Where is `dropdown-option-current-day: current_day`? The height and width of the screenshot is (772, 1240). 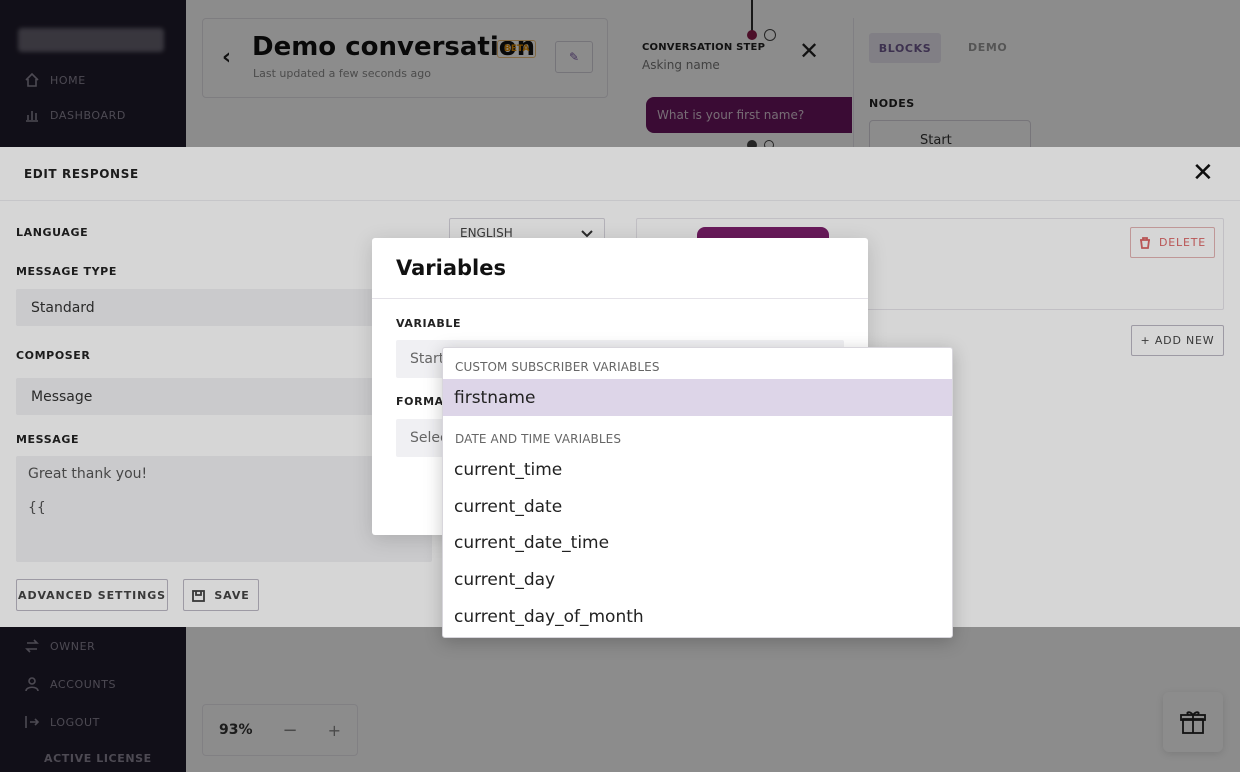
dropdown-option-current-day: current_day is located at coordinates (697, 579).